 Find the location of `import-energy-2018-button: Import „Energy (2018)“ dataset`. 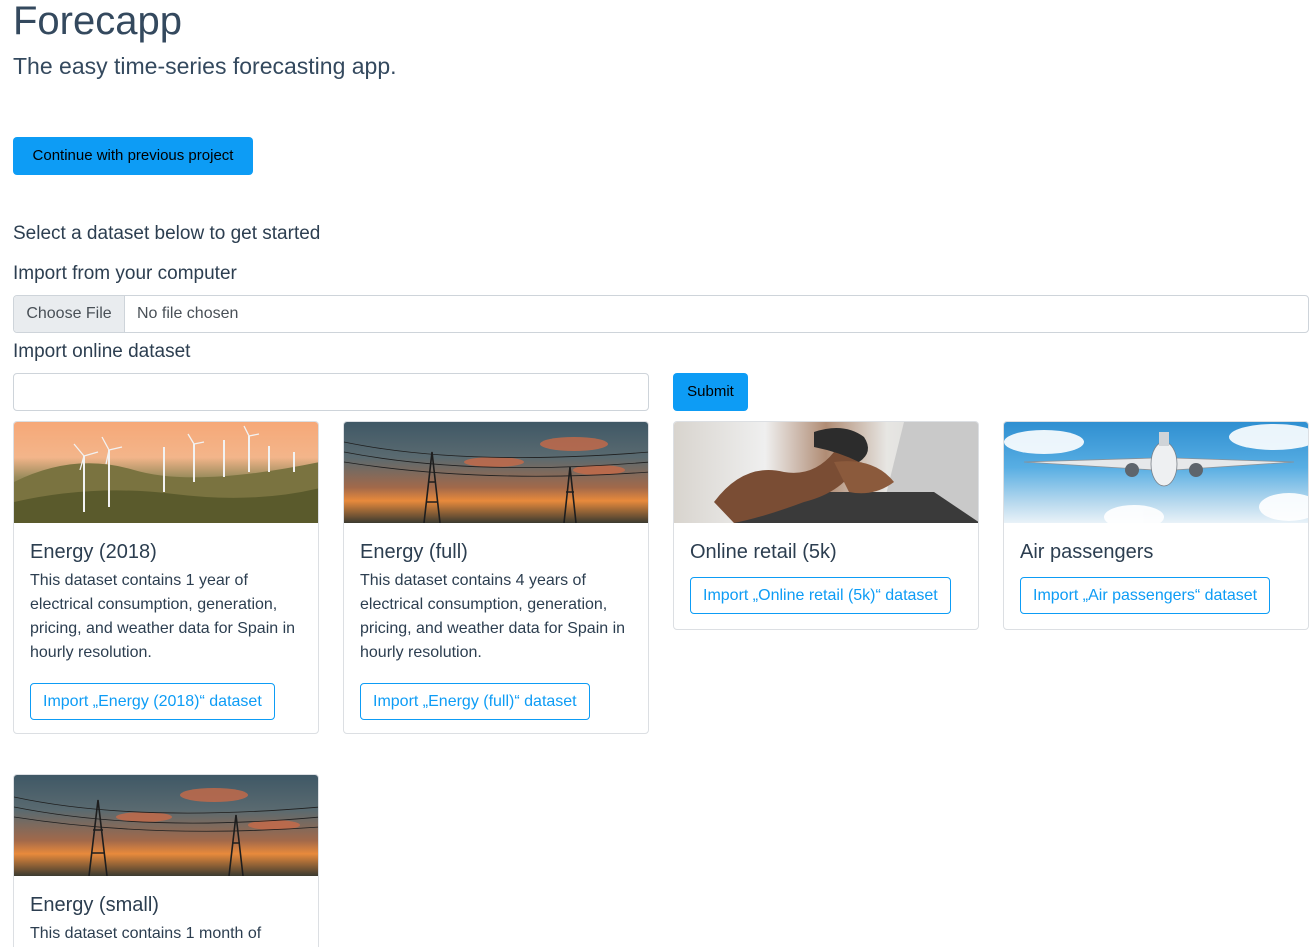

import-energy-2018-button: Import „Energy (2018)“ dataset is located at coordinates (152, 701).